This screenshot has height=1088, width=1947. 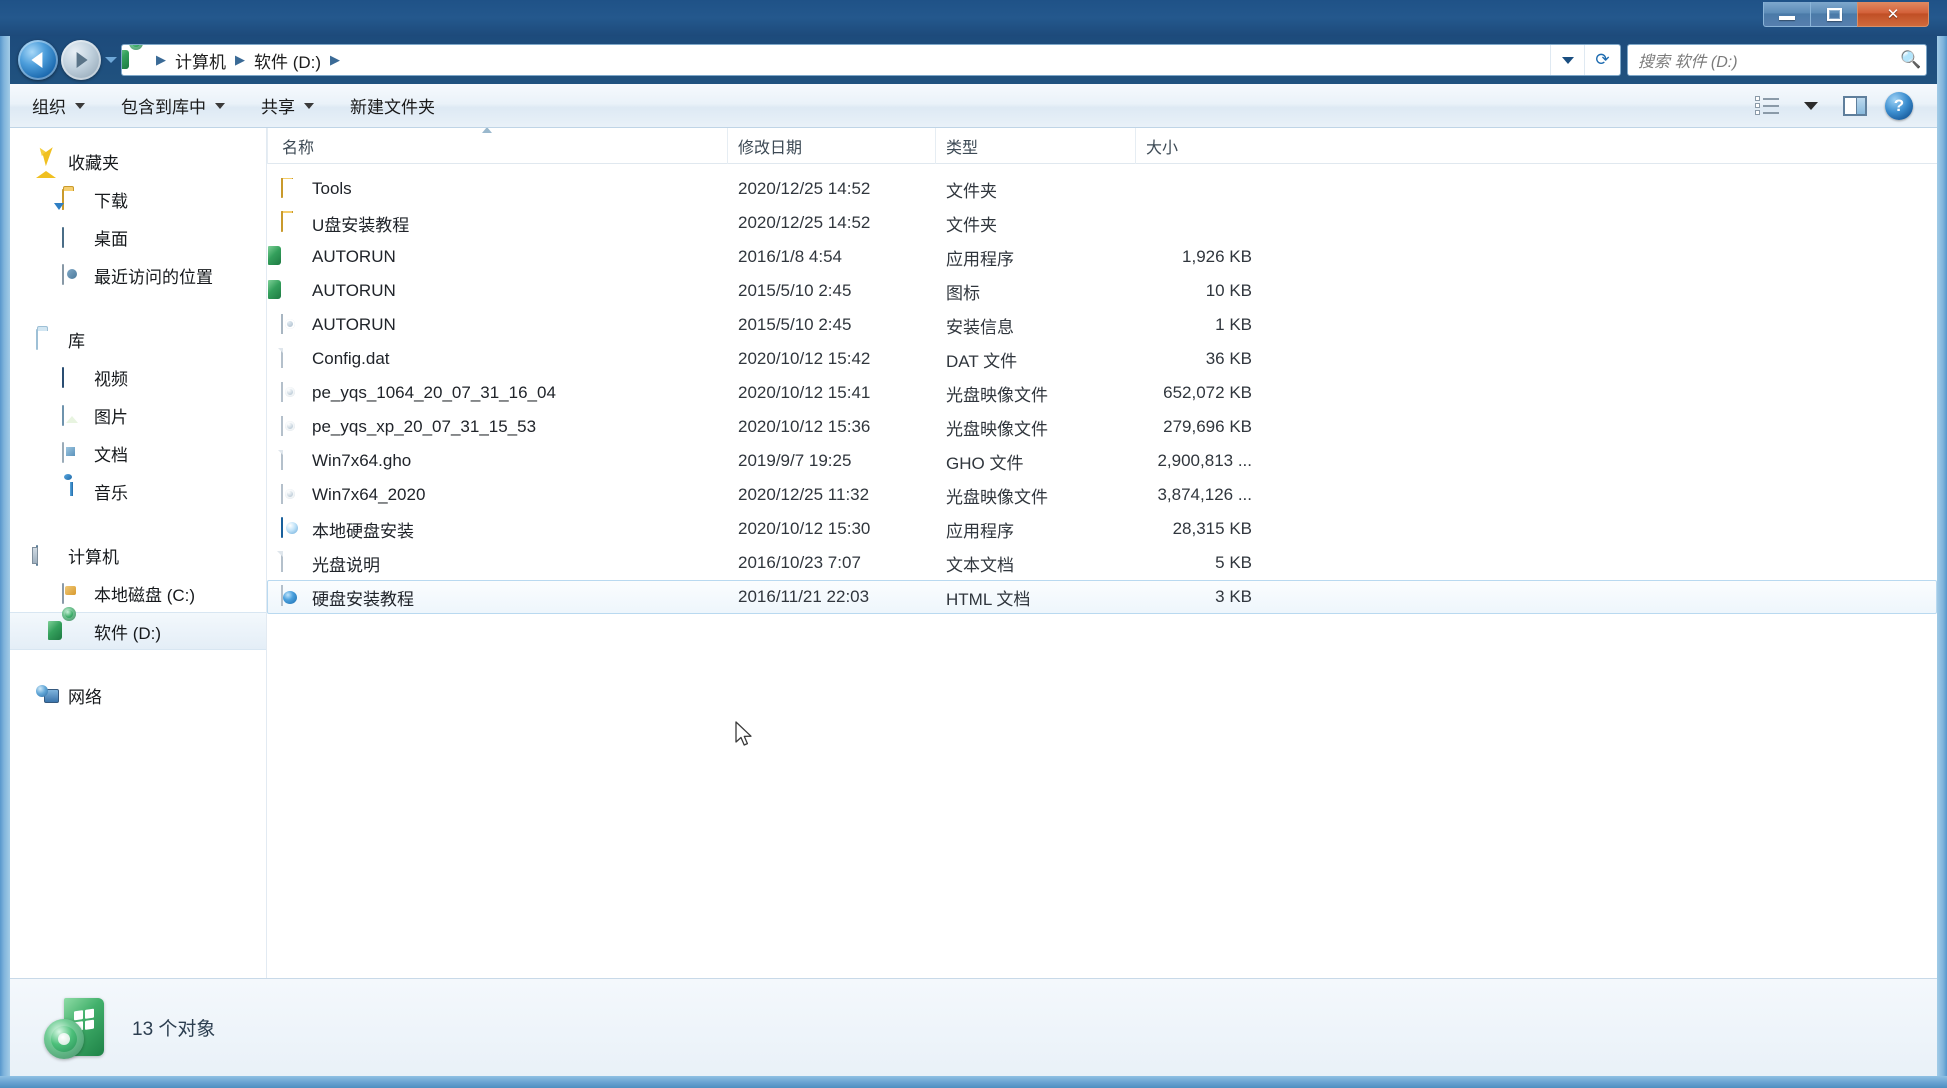 What do you see at coordinates (971, 225) in the screenshot?
I see `cell-type: 文件夹` at bounding box center [971, 225].